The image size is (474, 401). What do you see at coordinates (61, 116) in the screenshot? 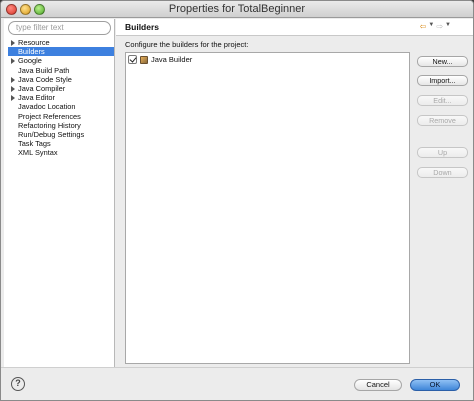
I see `tree-item-project-references: Project References` at bounding box center [61, 116].